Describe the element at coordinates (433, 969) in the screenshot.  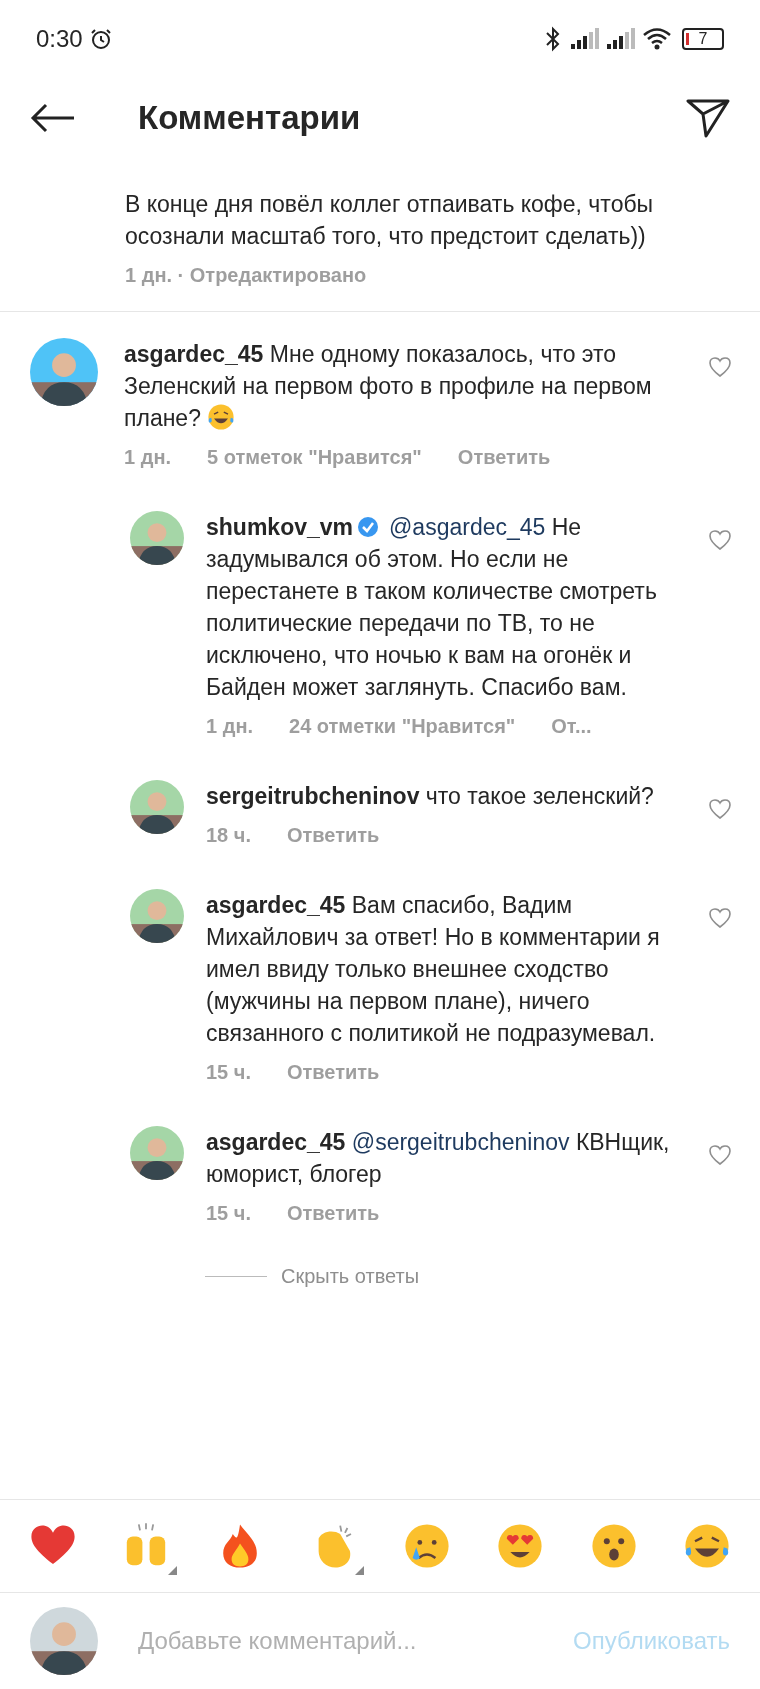
I see `comment-text: asgardec_45 Вам спасибо, Вадим Михайлович за ответ! Но в комментарии я имел ввиду только внешнее сходство (мужчины на первом плане), ничего связанного с политикой не подразумевал.` at that location.